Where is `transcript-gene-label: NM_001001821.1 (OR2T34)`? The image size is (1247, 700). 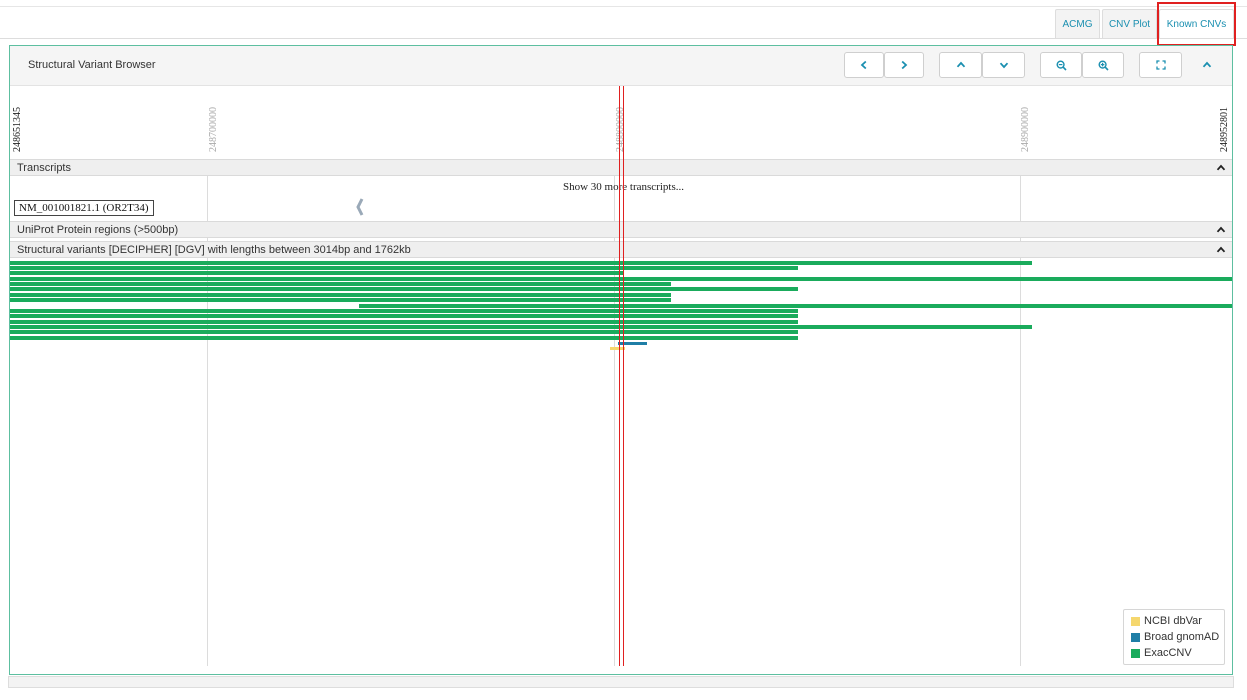 transcript-gene-label: NM_001001821.1 (OR2T34) is located at coordinates (84, 208).